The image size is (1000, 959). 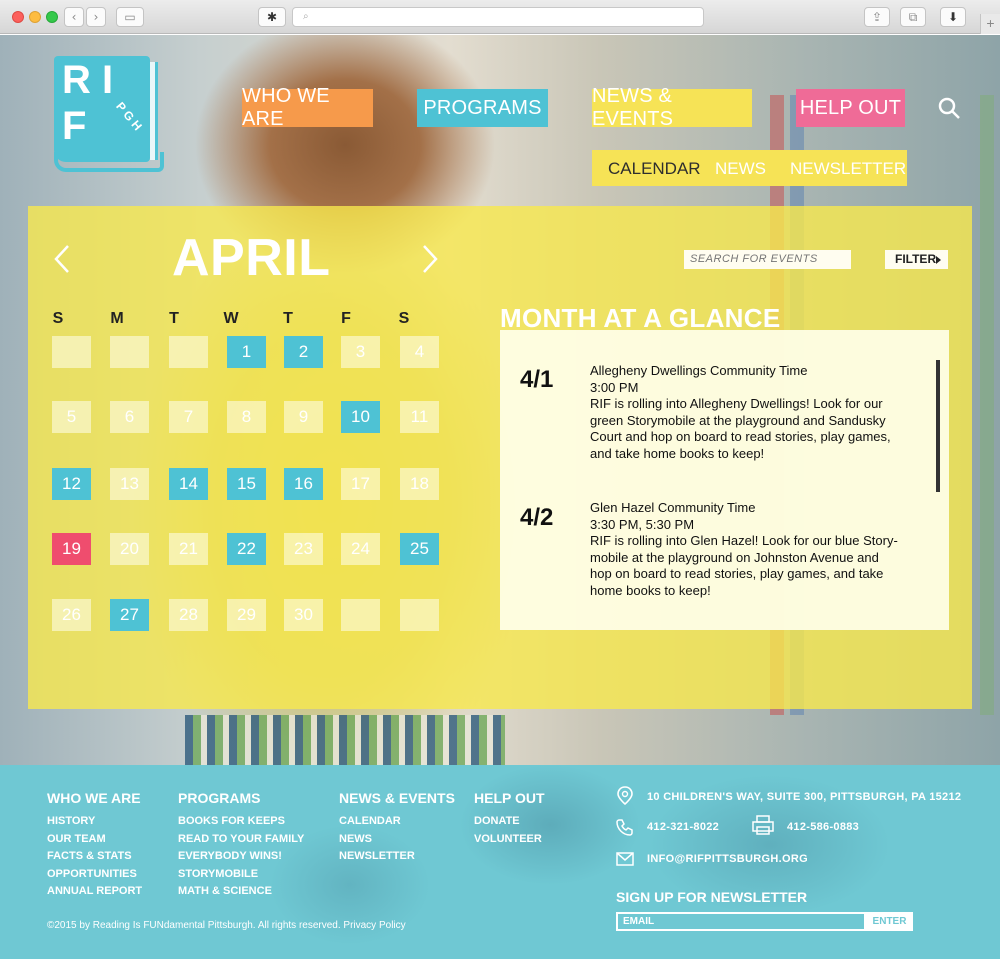 What do you see at coordinates (71, 615) in the screenshot?
I see `calendar-day-26: 26` at bounding box center [71, 615].